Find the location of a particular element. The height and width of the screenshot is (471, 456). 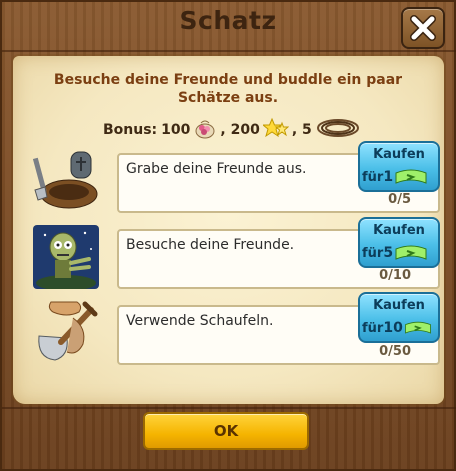

buy-cost: 5 is located at coordinates (388, 253).